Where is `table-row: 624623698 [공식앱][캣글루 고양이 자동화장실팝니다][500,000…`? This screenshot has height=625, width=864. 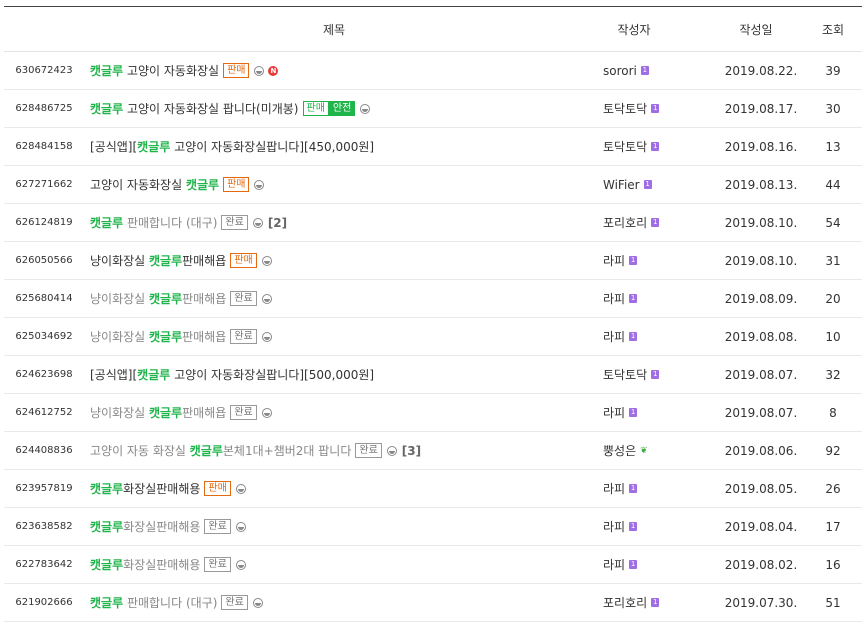 table-row: 624623698 [공식앱][캣글루 고양이 자동화장실팝니다][500,000… is located at coordinates (433, 375).